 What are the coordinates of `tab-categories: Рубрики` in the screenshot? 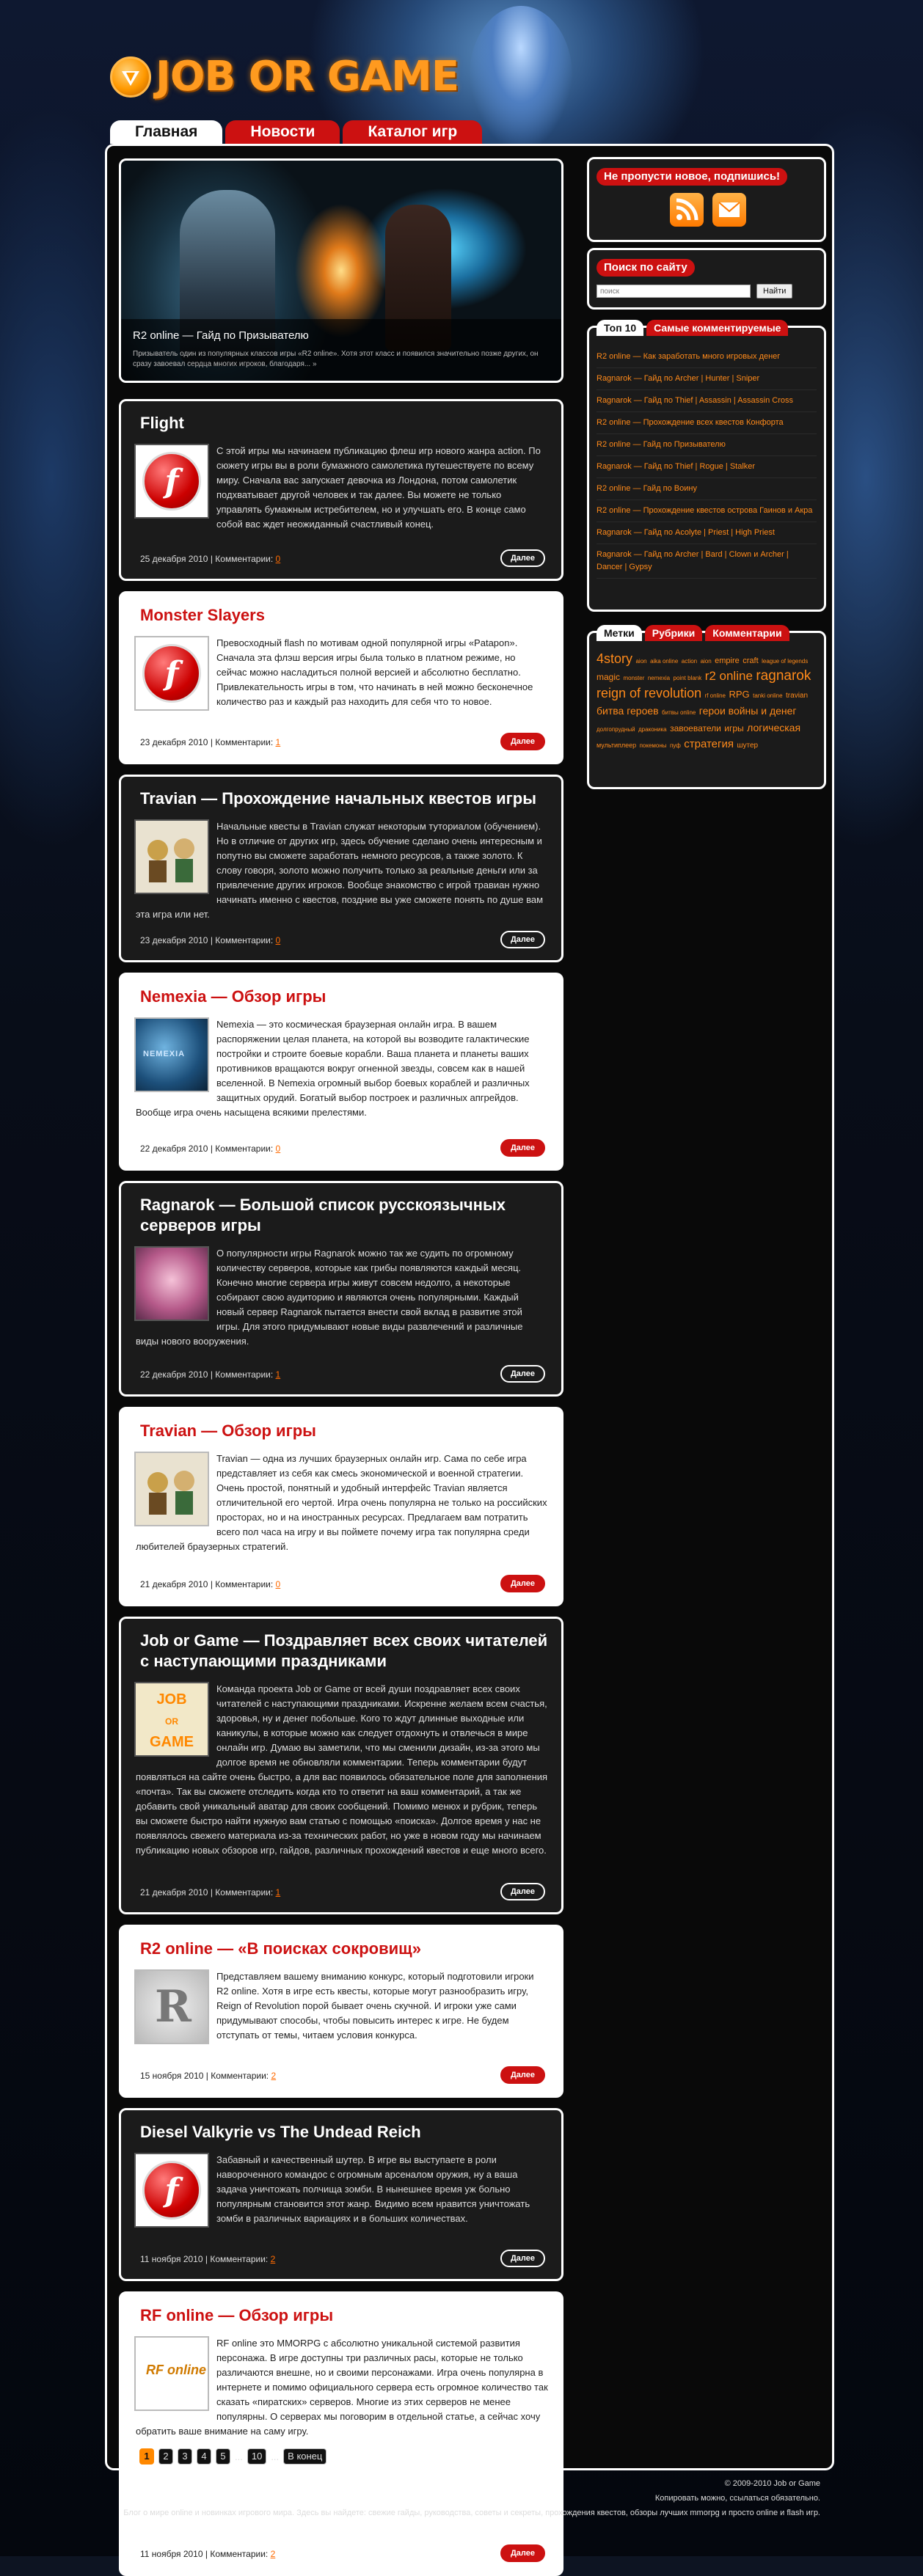 It's located at (674, 633).